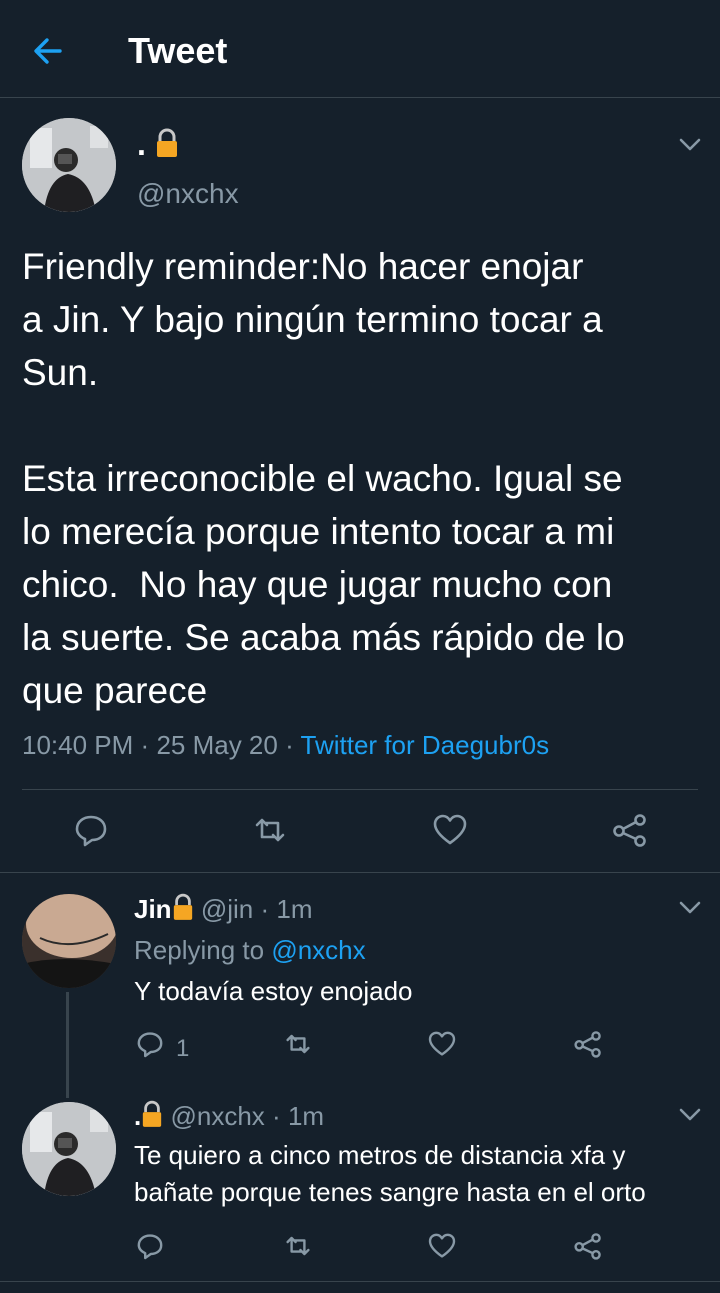 This screenshot has height=1293, width=720. What do you see at coordinates (217, 745) in the screenshot?
I see `tweet-date: 25 May 20` at bounding box center [217, 745].